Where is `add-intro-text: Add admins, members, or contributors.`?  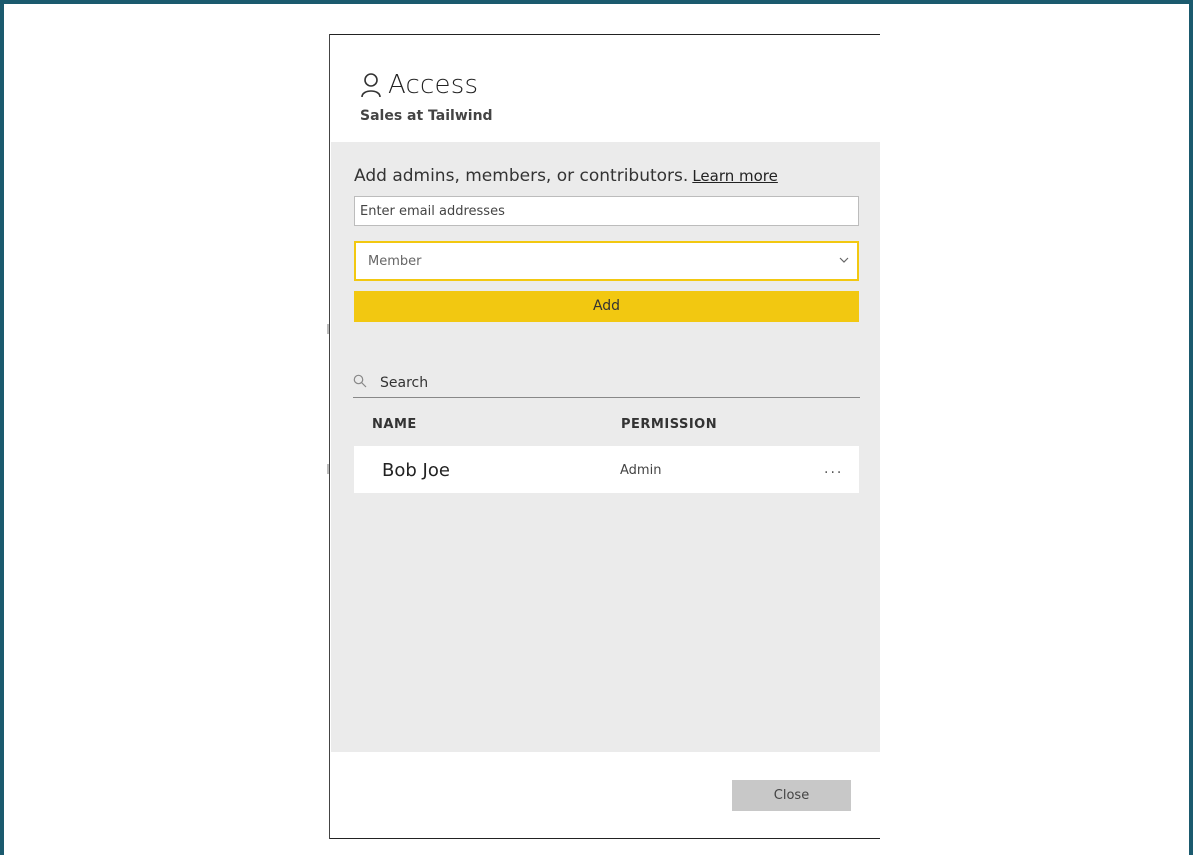
add-intro-text: Add admins, members, or contributors. is located at coordinates (521, 176).